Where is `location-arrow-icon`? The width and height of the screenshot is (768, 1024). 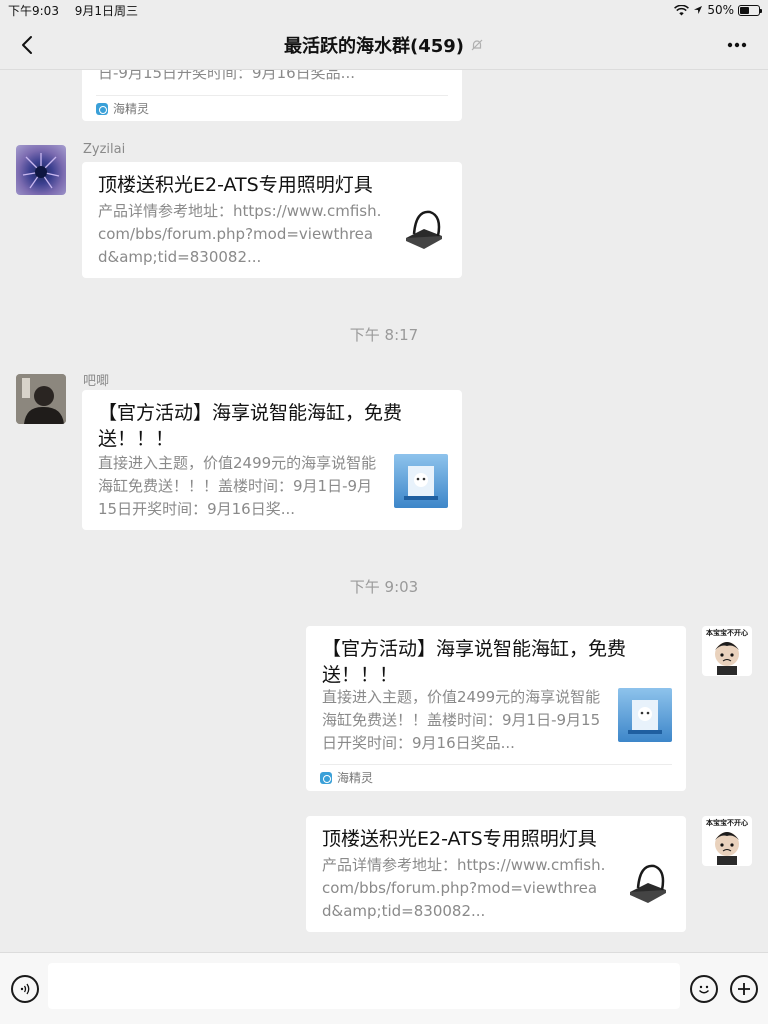
location-arrow-icon is located at coordinates (698, 10).